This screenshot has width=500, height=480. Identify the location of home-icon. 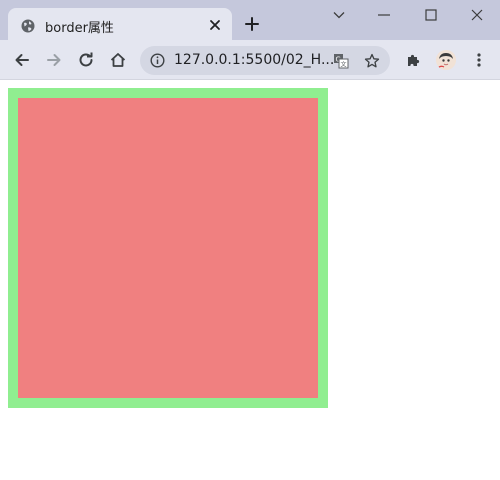
(118, 60).